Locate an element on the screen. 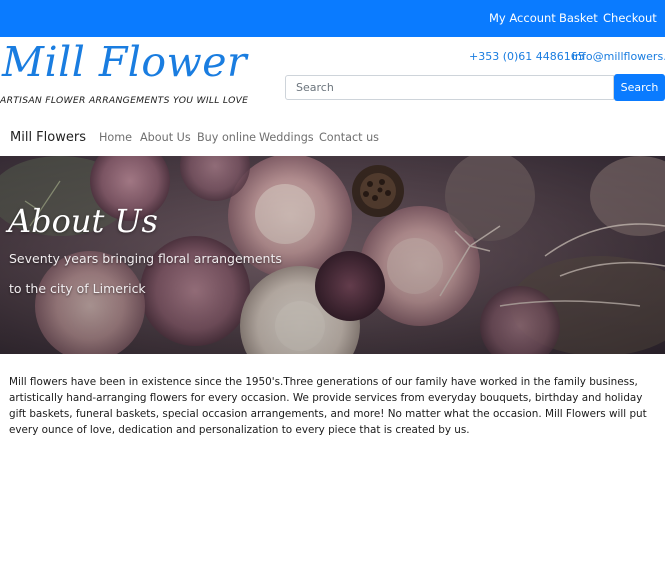 The width and height of the screenshot is (665, 571). search-input is located at coordinates (449, 87).